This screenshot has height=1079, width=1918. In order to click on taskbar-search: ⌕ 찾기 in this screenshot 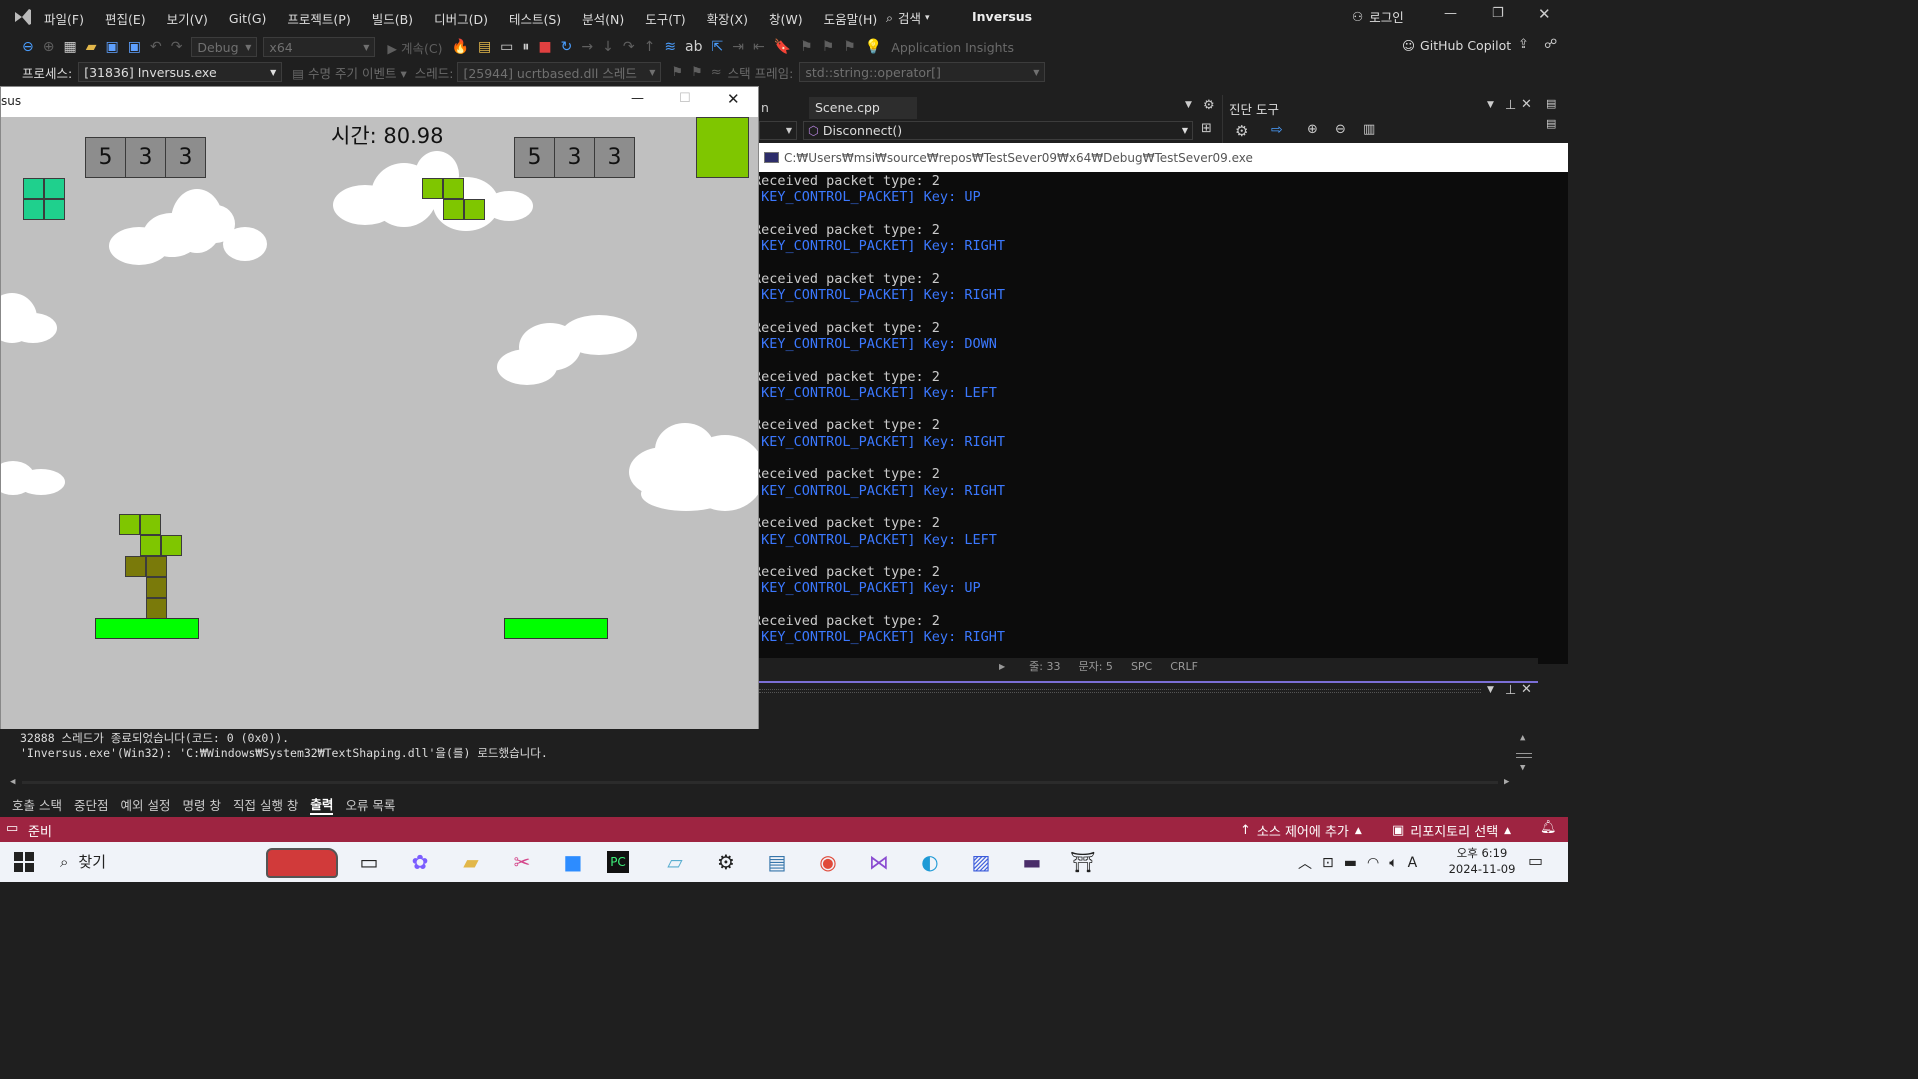, I will do `click(83, 861)`.